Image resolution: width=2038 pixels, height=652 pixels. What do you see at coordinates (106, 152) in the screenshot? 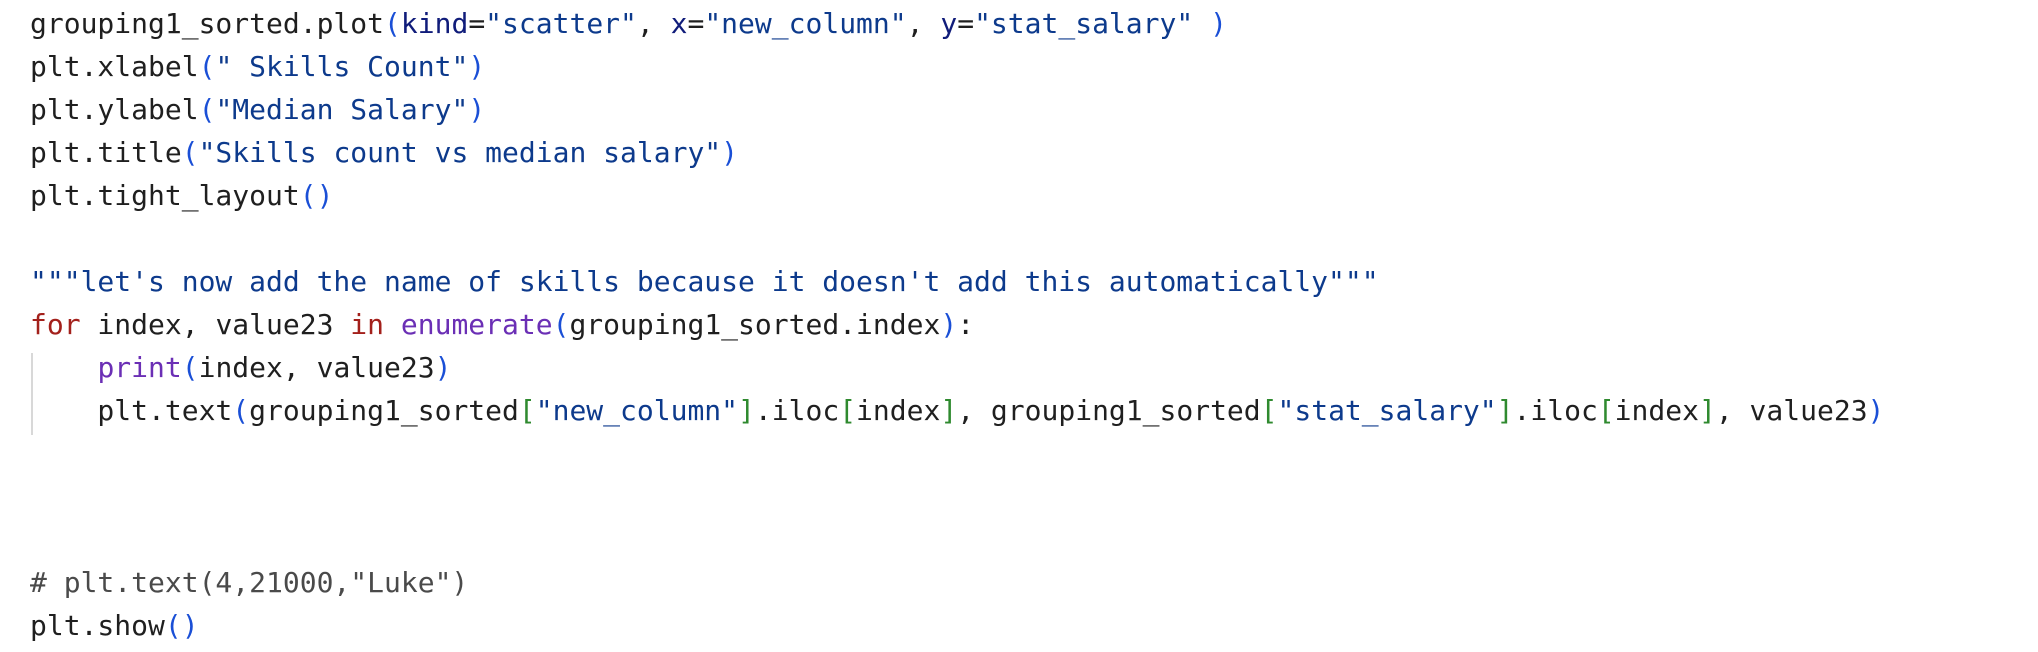
I see `code-token-default: plt.title` at bounding box center [106, 152].